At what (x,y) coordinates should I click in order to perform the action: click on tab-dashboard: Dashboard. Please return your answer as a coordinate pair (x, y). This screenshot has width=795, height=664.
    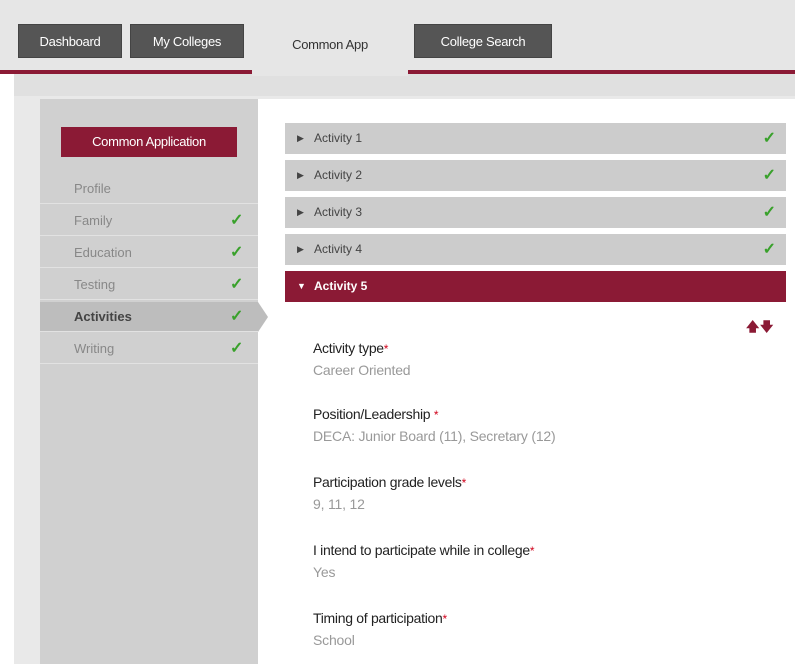
    Looking at the image, I should click on (70, 41).